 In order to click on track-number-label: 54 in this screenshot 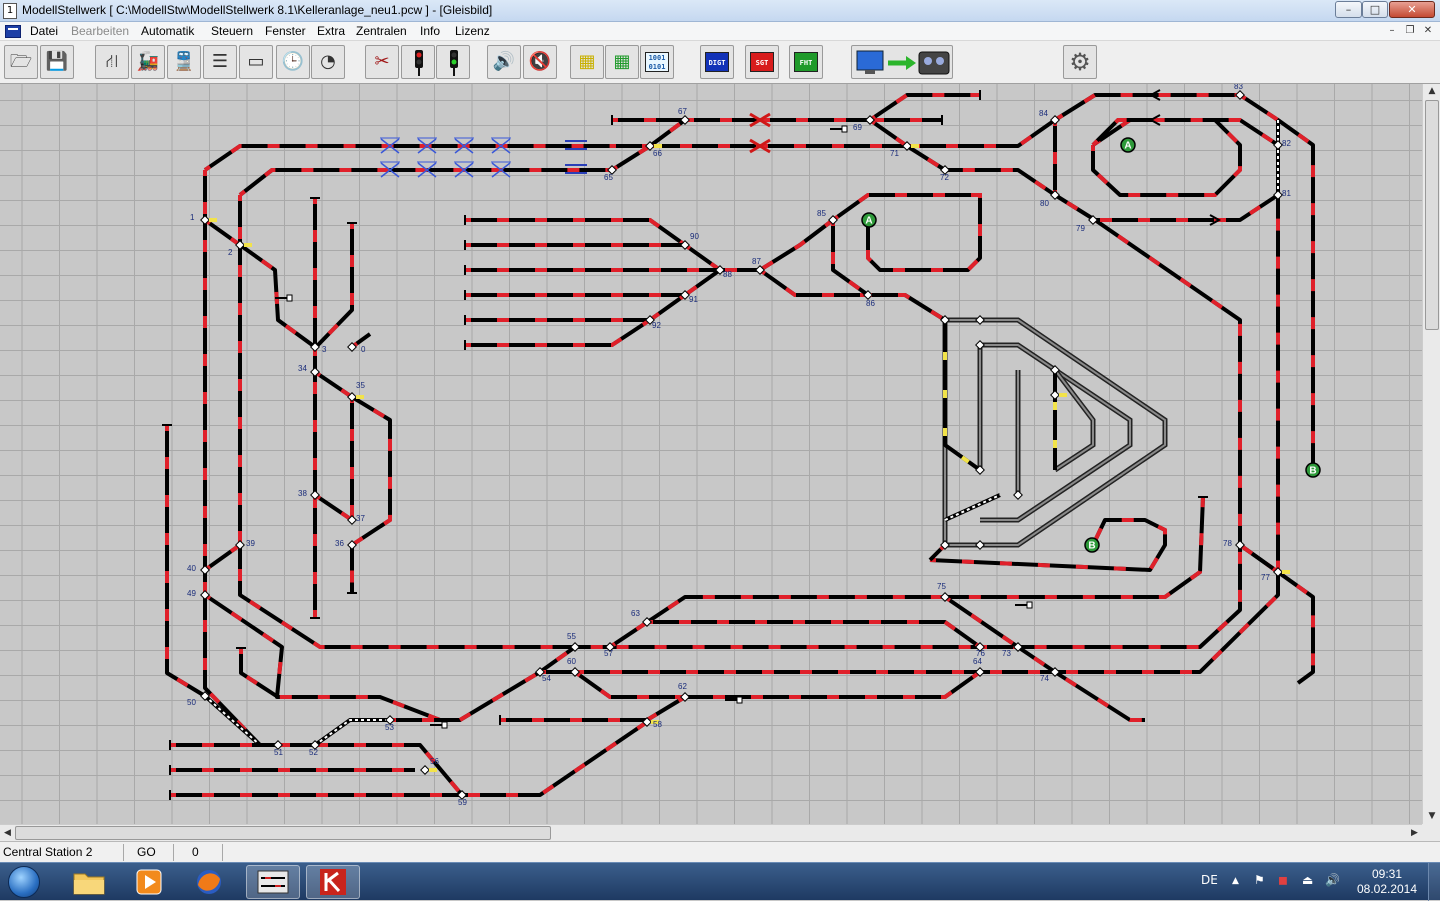, I will do `click(546, 678)`.